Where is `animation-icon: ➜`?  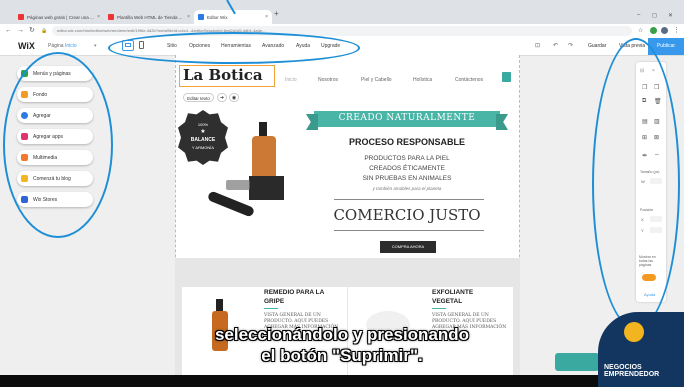
animation-icon: ➜ is located at coordinates (222, 97).